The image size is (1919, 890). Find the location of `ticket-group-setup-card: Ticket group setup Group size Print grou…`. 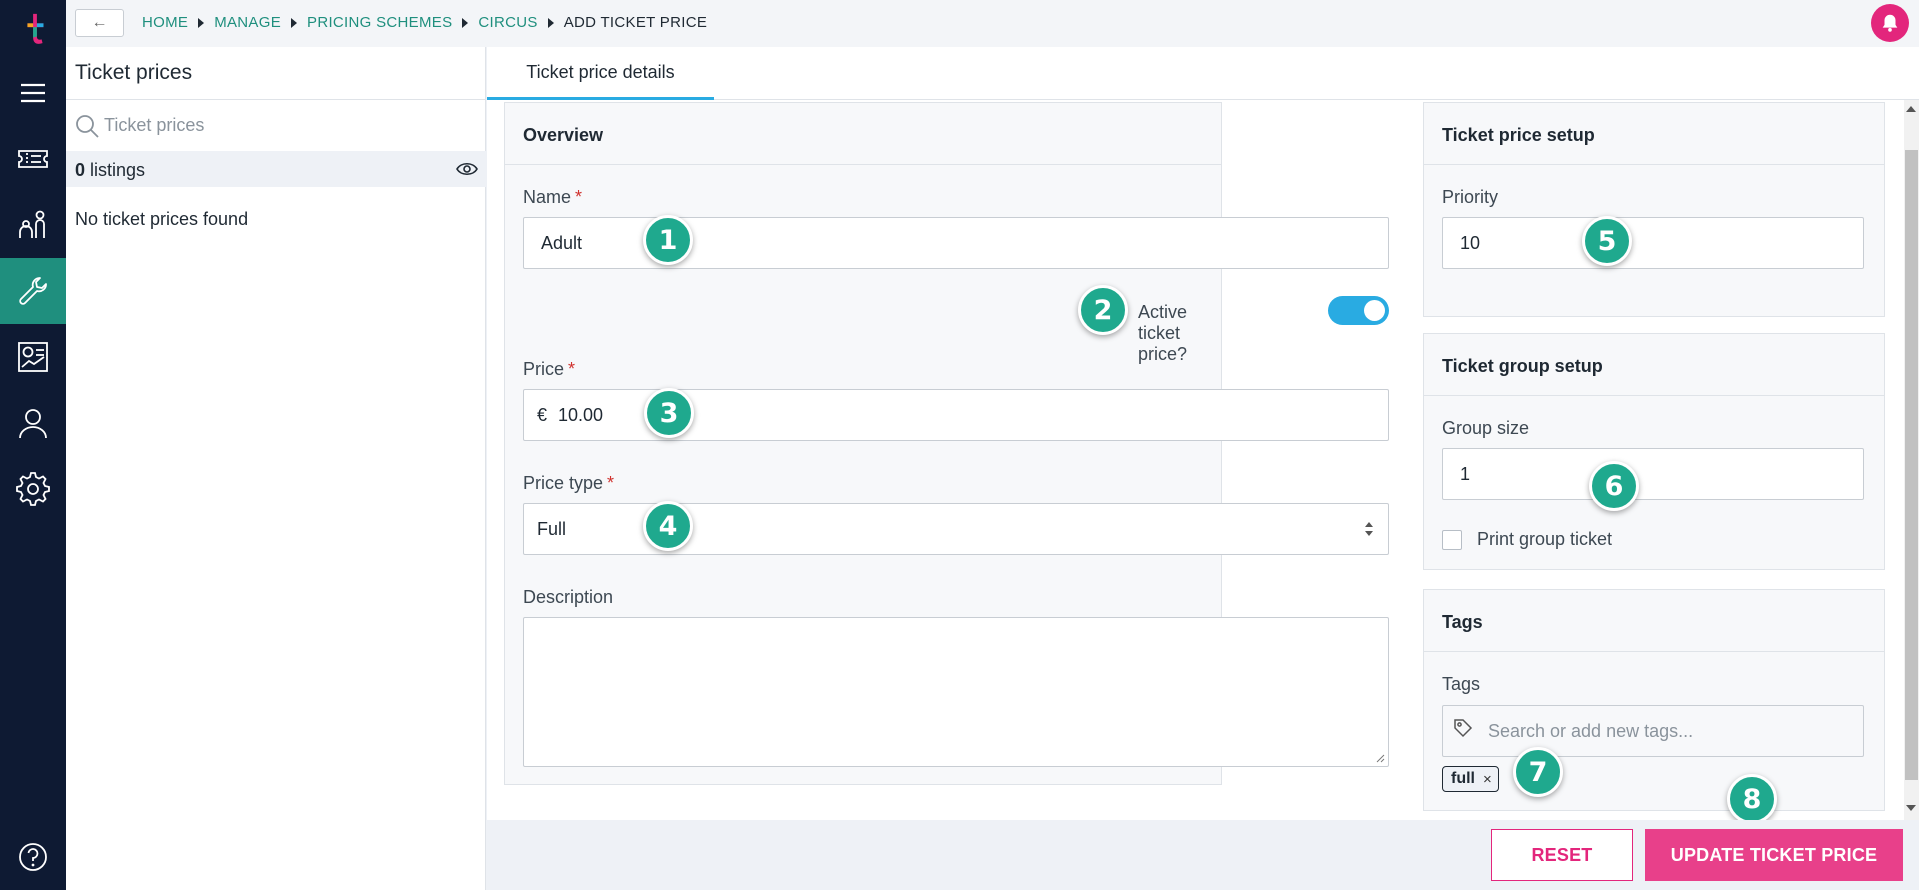

ticket-group-setup-card: Ticket group setup Group size Print grou… is located at coordinates (1654, 451).